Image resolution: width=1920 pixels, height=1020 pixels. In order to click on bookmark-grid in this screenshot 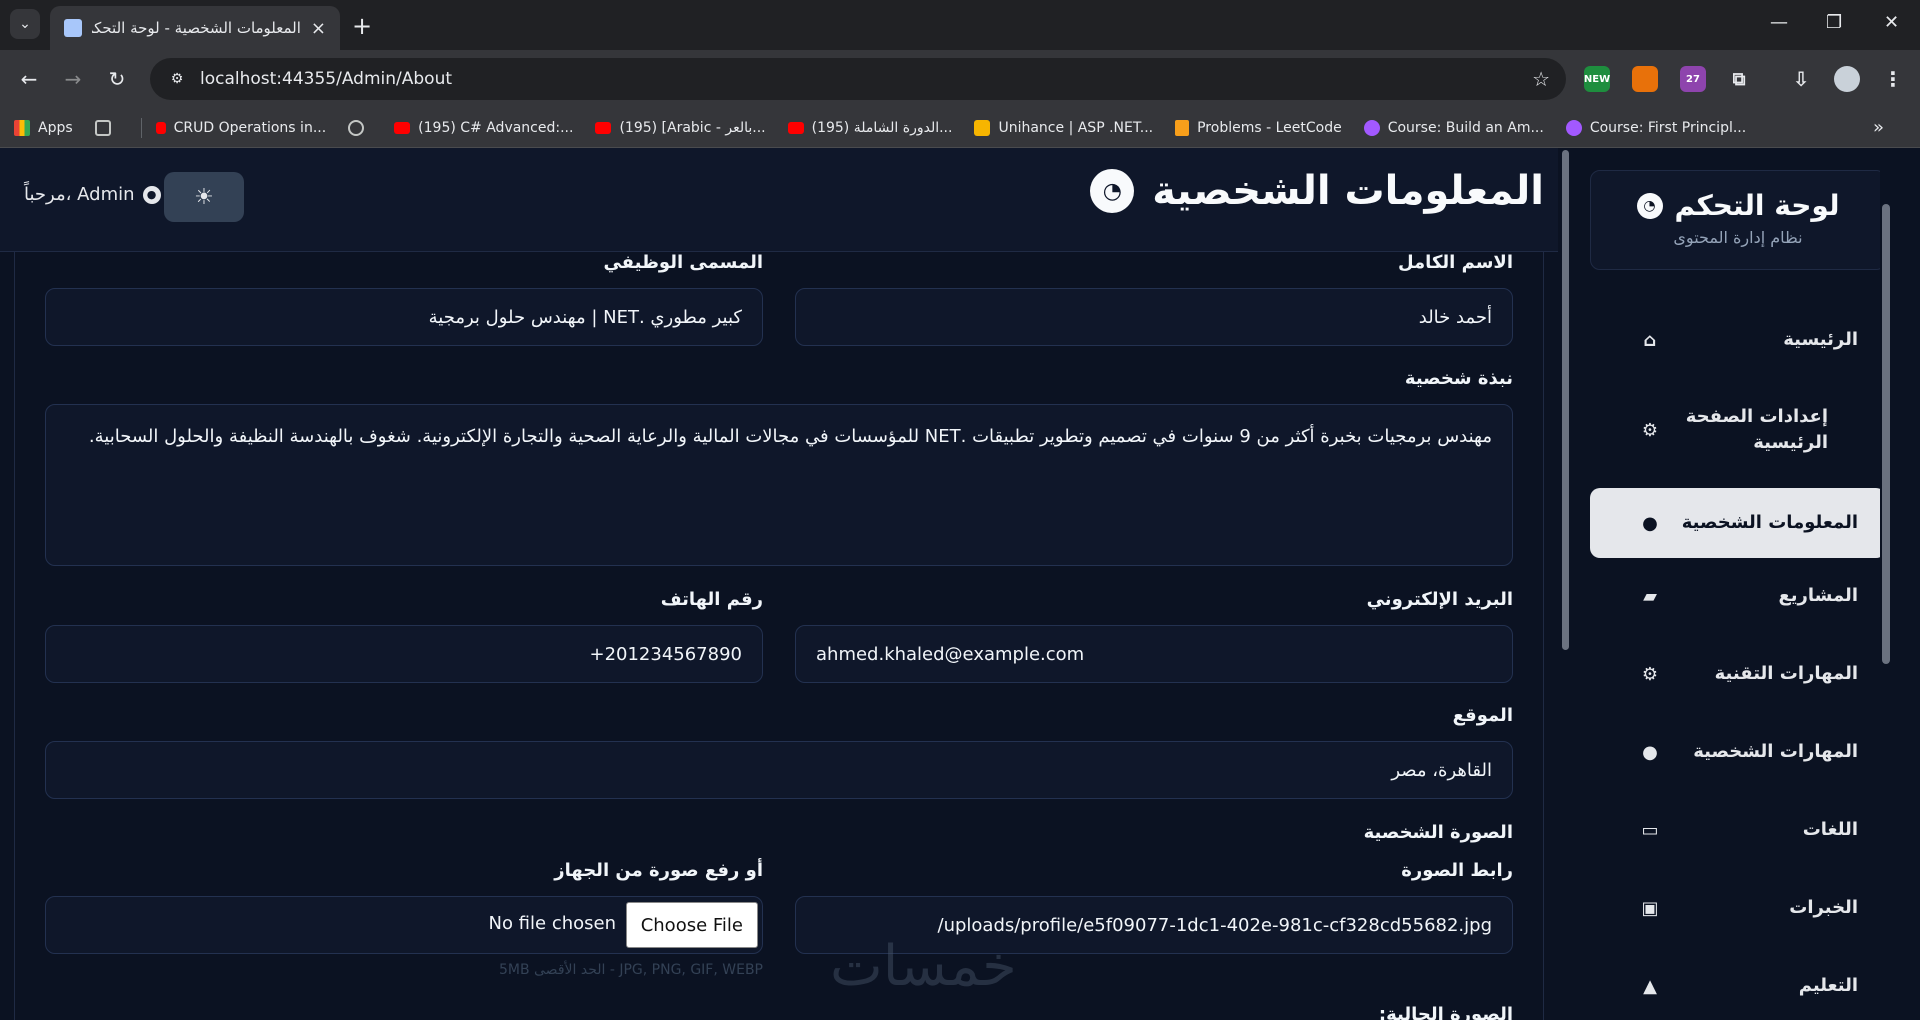, I will do `click(106, 127)`.